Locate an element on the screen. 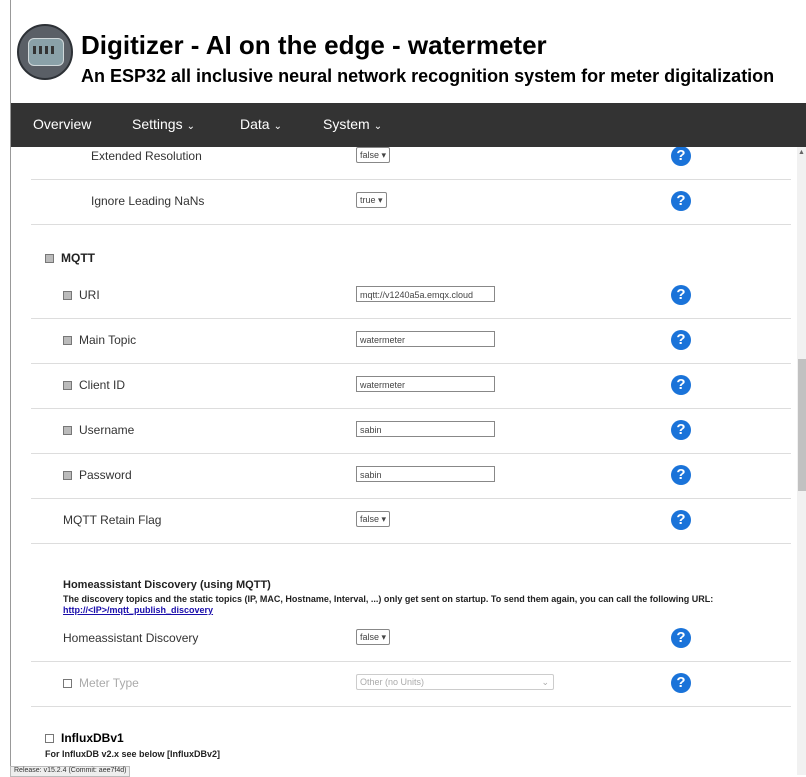  row-ignore-leading-nans: Ignore Leading NaNs true ▾ ? is located at coordinates (411, 202).